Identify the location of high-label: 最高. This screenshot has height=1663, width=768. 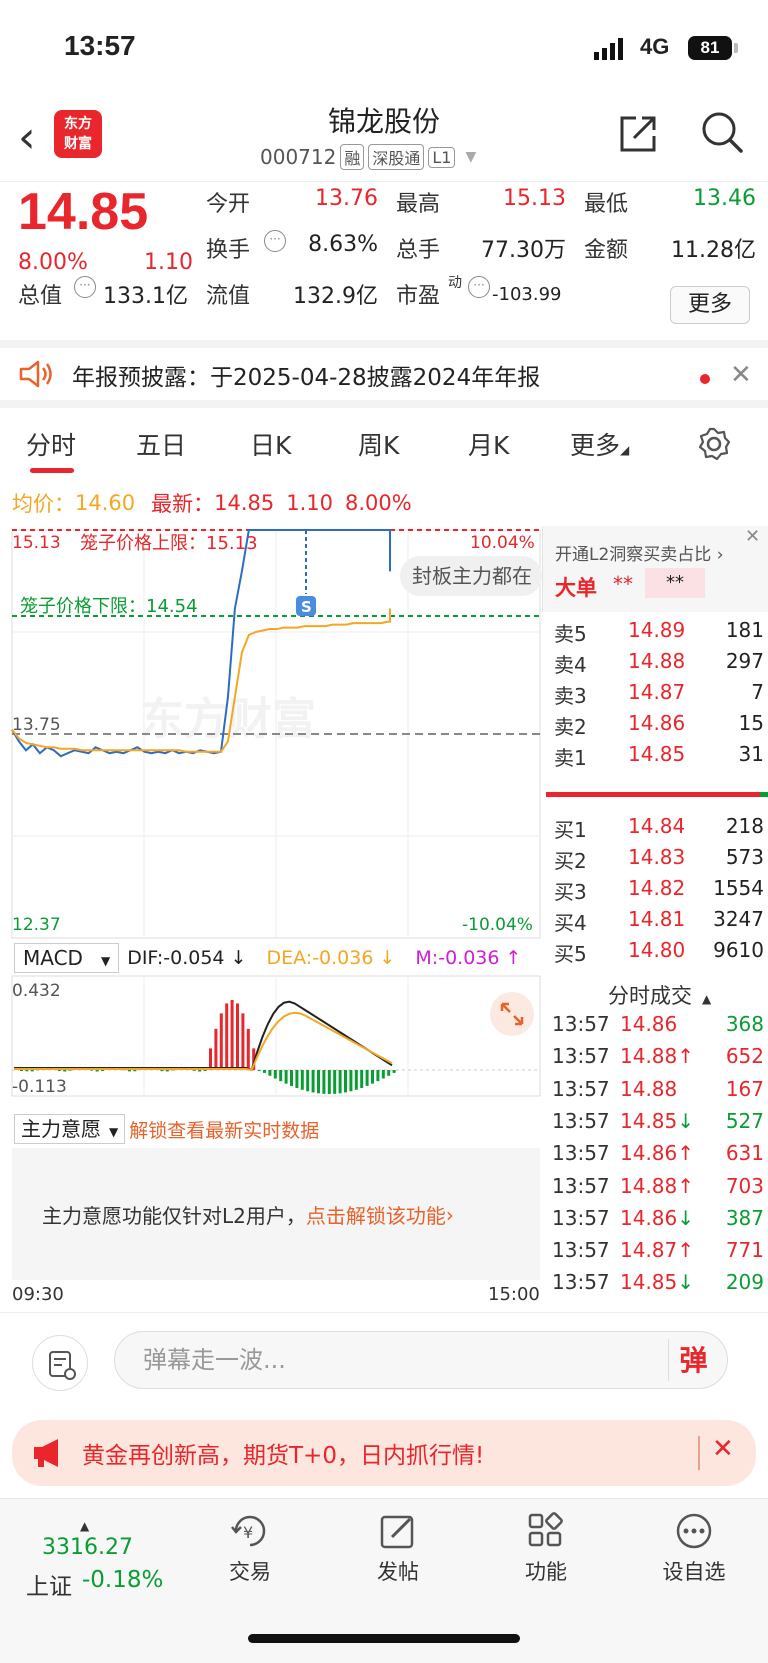
(418, 204).